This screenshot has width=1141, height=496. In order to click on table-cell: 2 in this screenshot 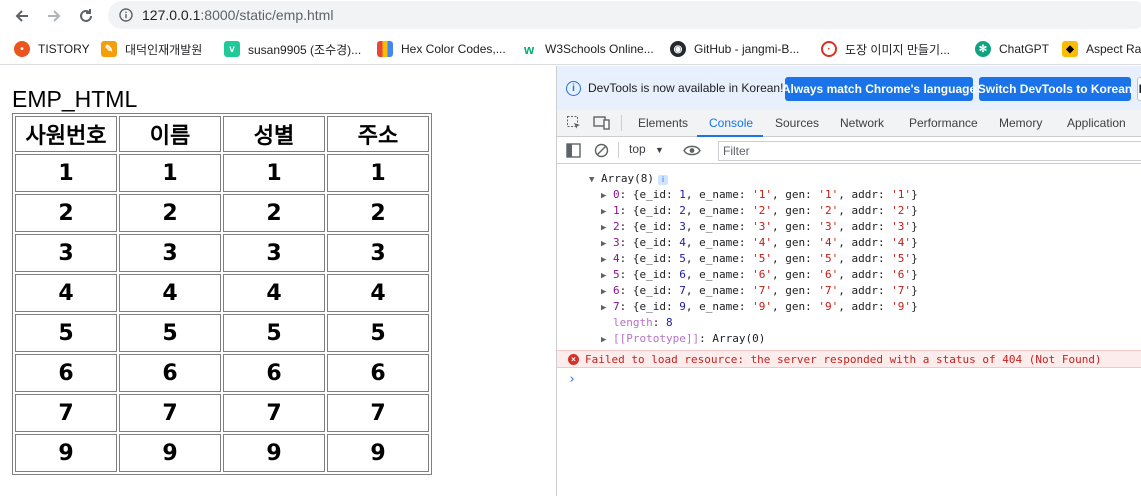, I will do `click(378, 213)`.